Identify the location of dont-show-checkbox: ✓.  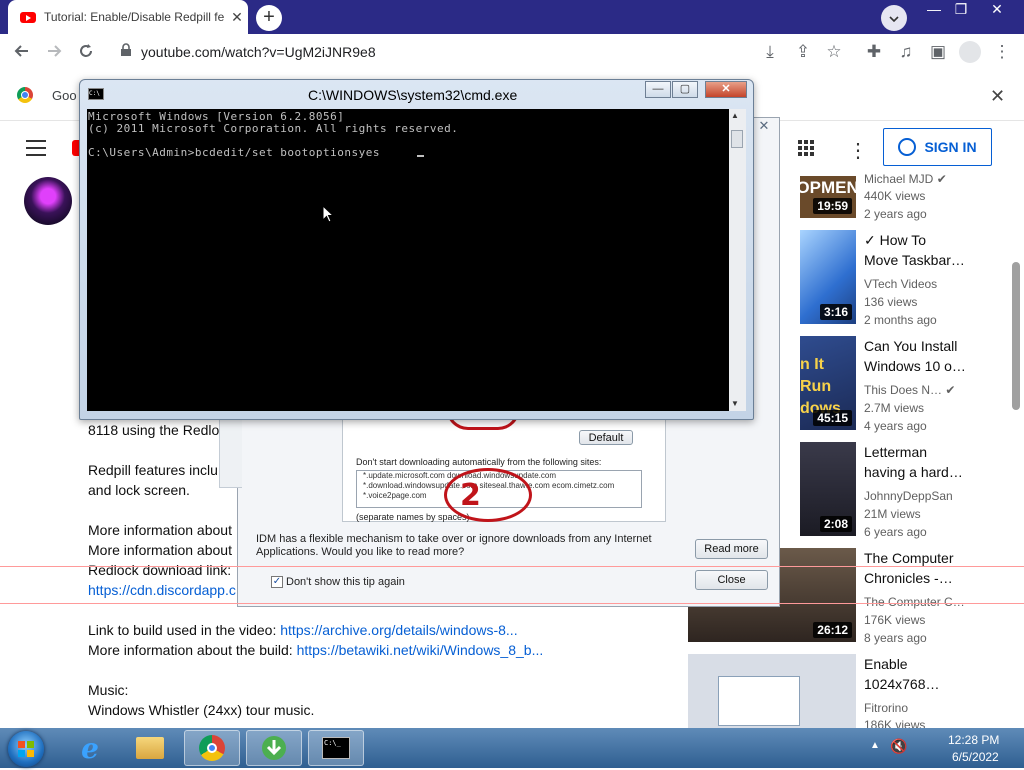
(277, 582).